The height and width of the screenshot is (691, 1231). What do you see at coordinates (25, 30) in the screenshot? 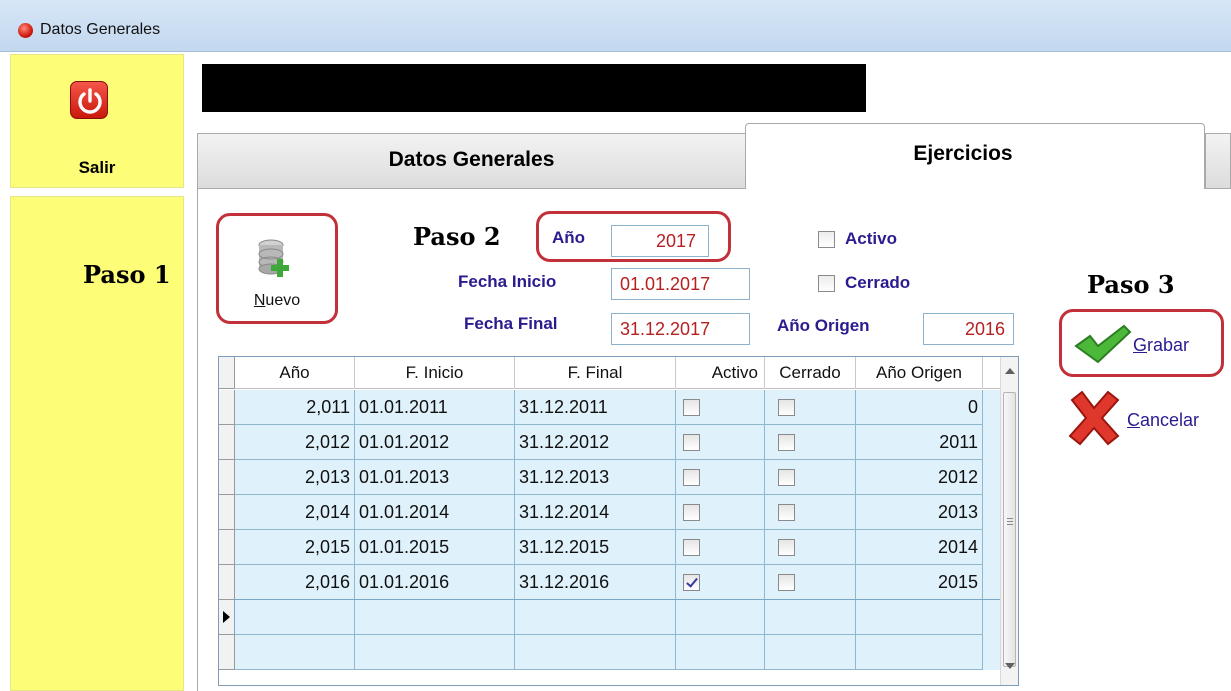
I see `app-icon` at bounding box center [25, 30].